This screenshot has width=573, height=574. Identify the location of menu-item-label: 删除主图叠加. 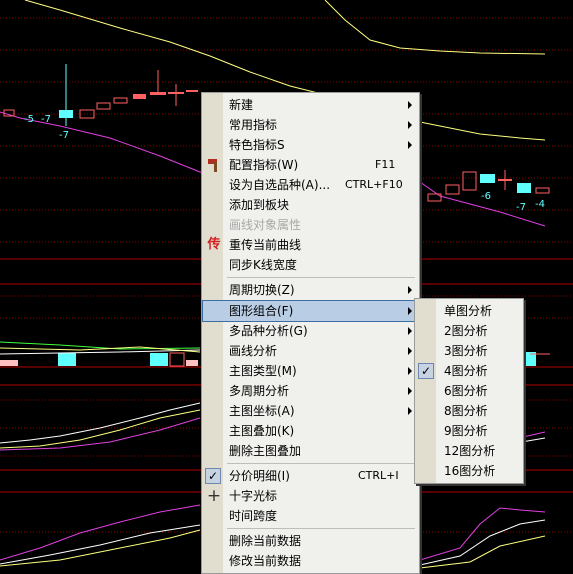
(265, 451).